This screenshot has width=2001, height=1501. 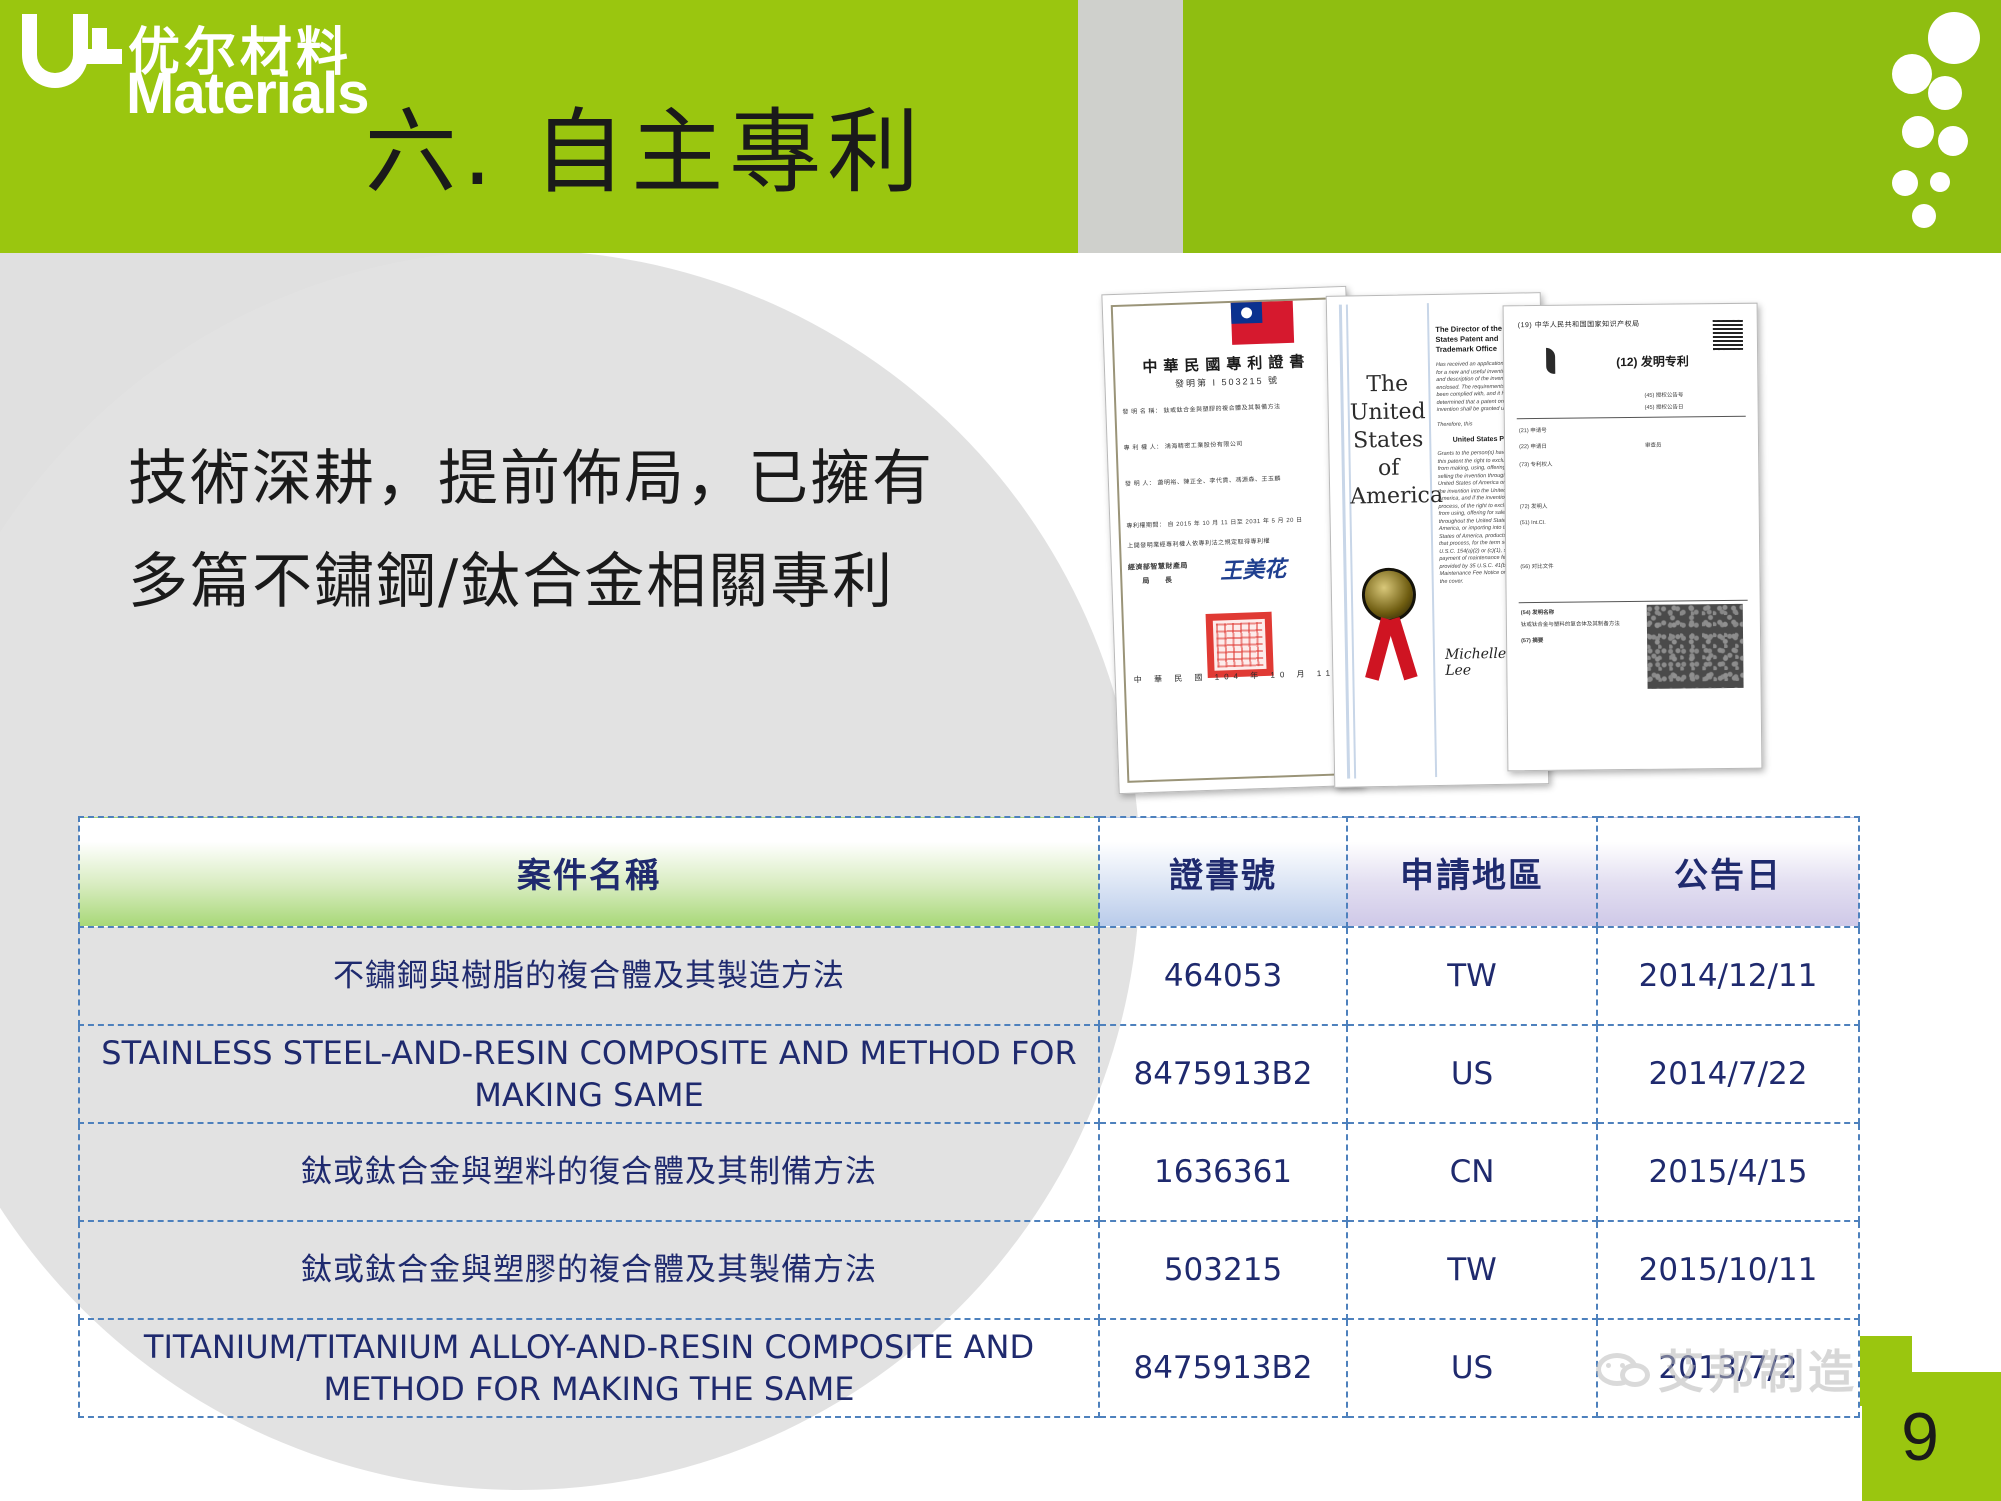 What do you see at coordinates (1472, 1172) in the screenshot?
I see `cell-region: CN` at bounding box center [1472, 1172].